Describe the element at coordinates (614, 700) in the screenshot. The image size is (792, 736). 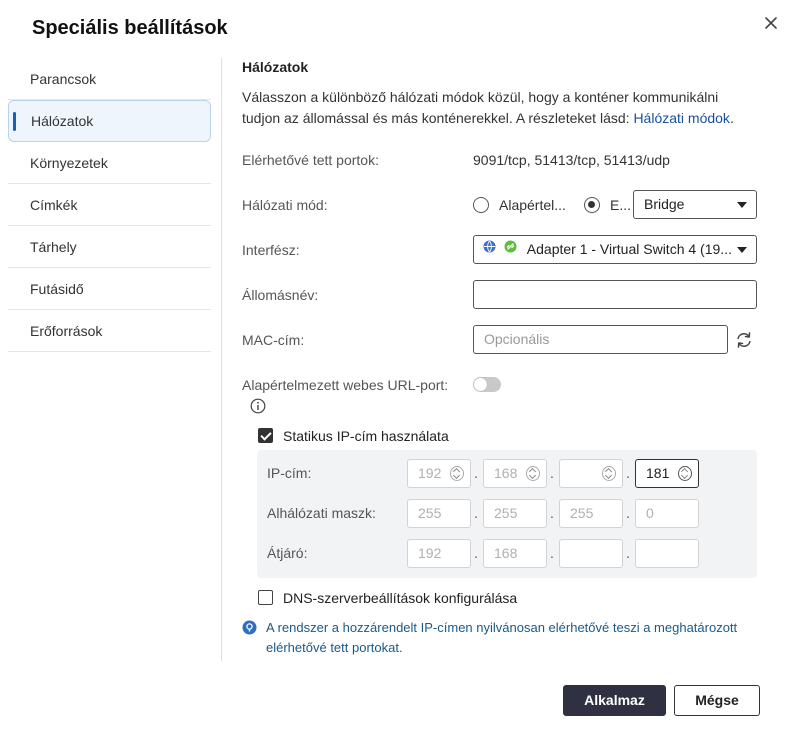
I see `apply-button: Alkalmaz` at that location.